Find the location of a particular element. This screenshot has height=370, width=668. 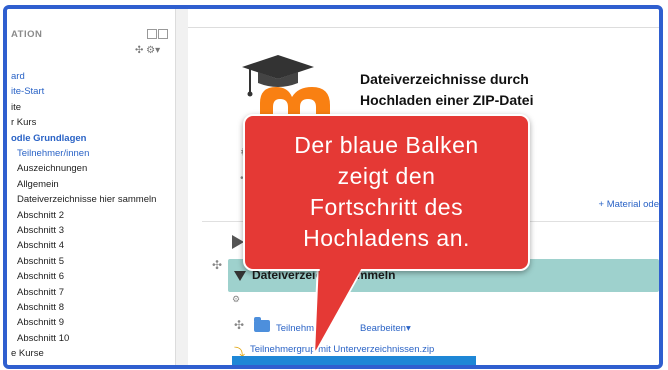

move-gear-icon: ✣ ⚙▾ is located at coordinates (147, 50).